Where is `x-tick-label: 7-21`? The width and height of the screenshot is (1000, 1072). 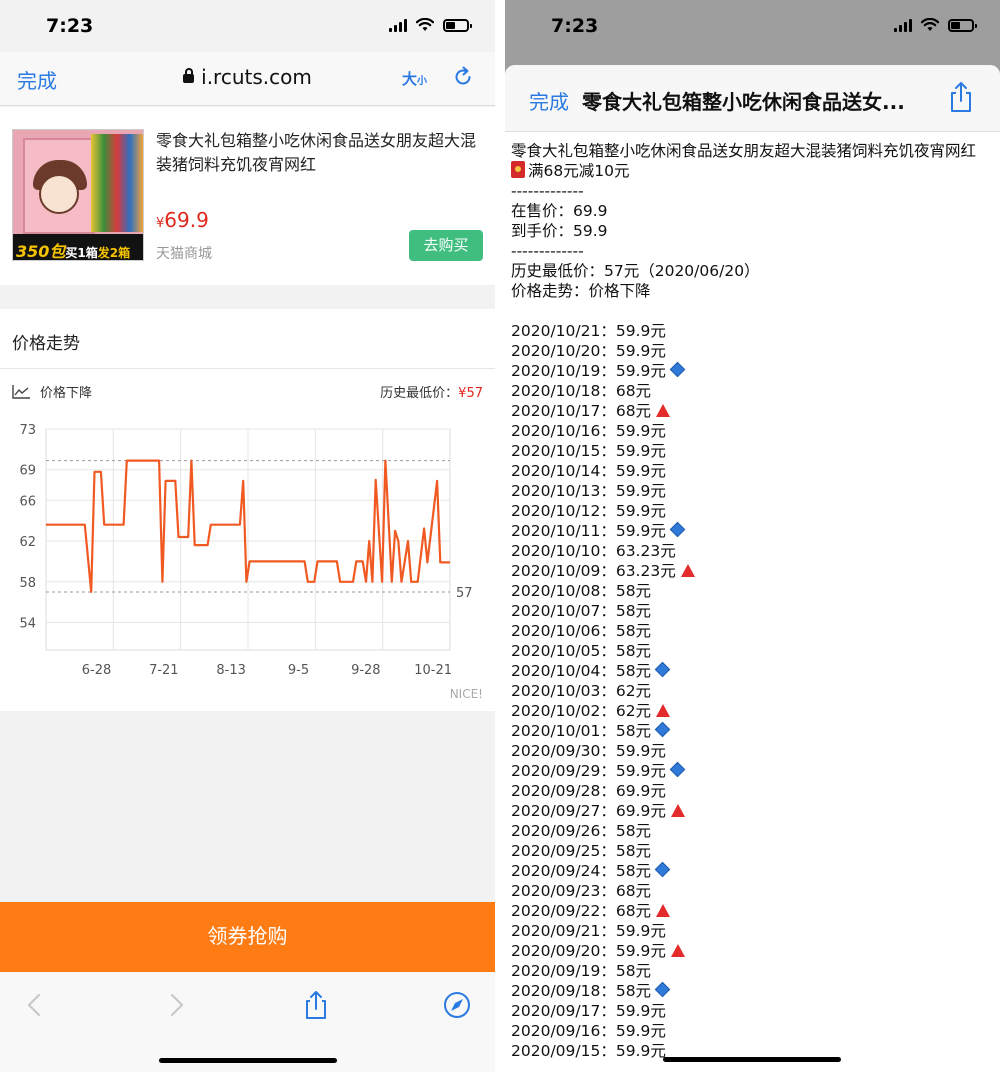
x-tick-label: 7-21 is located at coordinates (164, 670).